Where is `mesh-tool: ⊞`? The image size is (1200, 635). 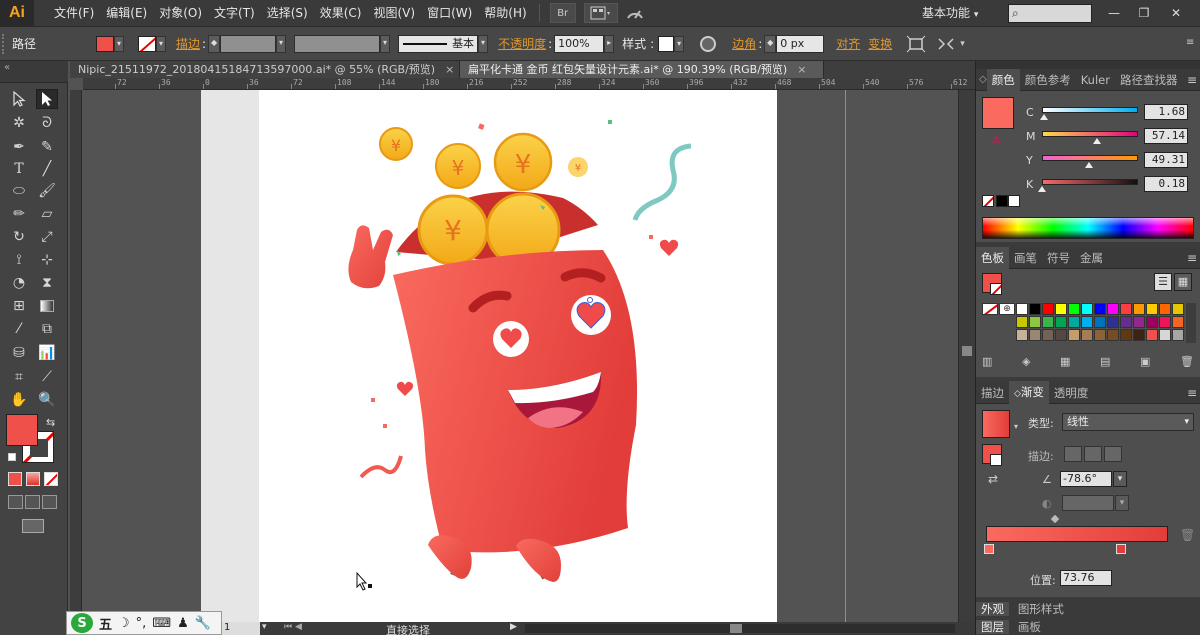 mesh-tool: ⊞ is located at coordinates (19, 306).